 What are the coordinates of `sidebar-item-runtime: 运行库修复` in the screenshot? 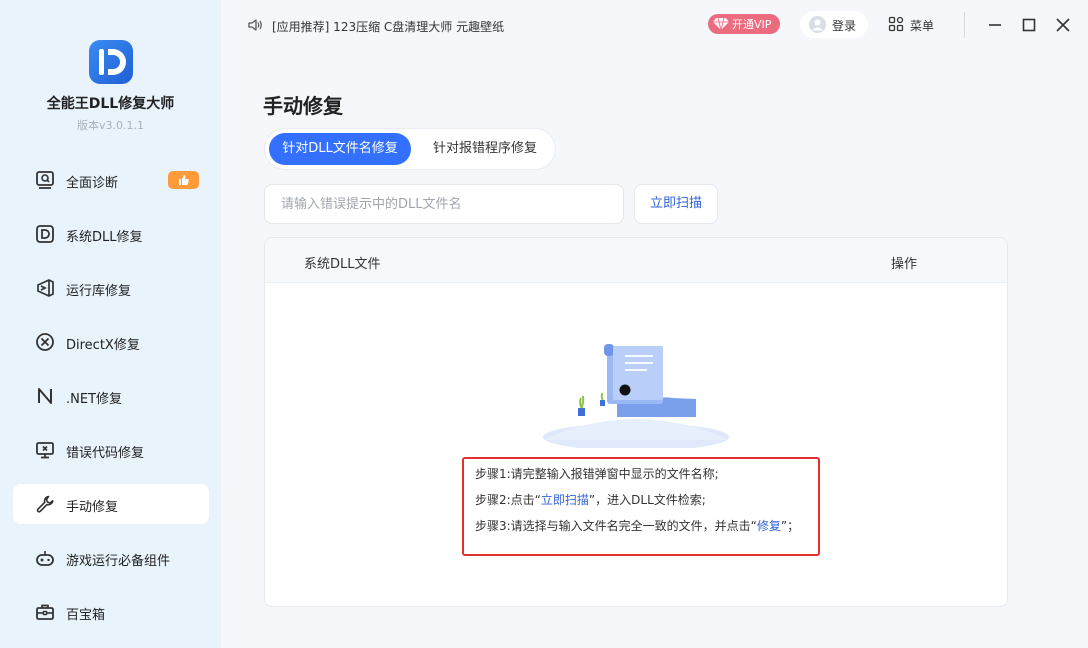 It's located at (111, 288).